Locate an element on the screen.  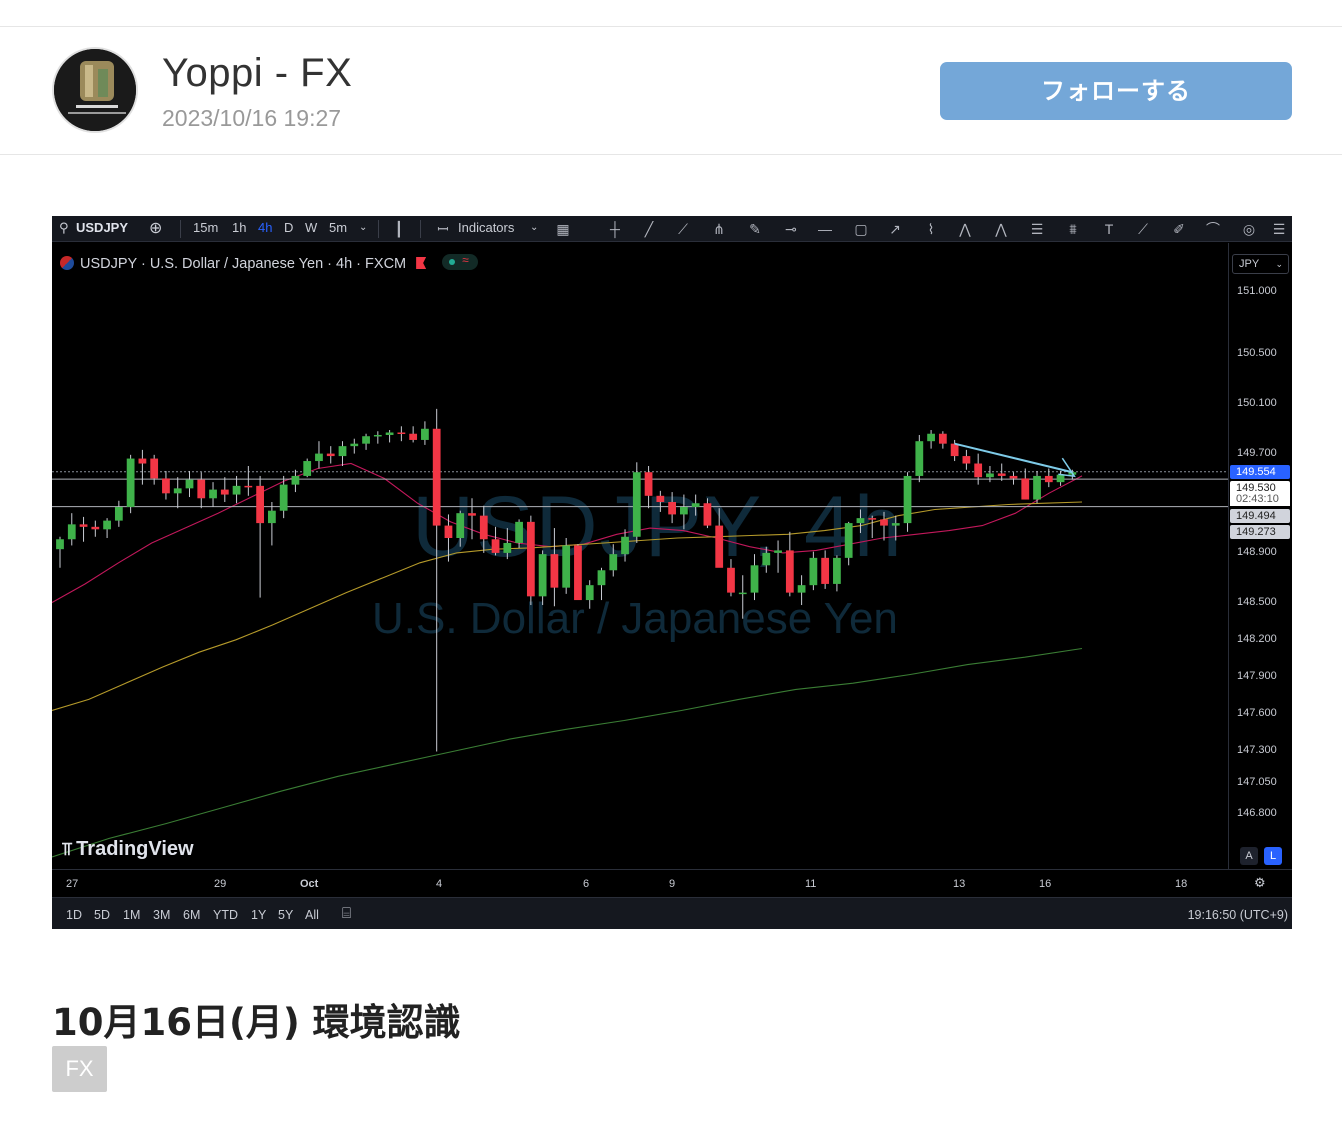
range-1y: 1Y is located at coordinates (258, 915).